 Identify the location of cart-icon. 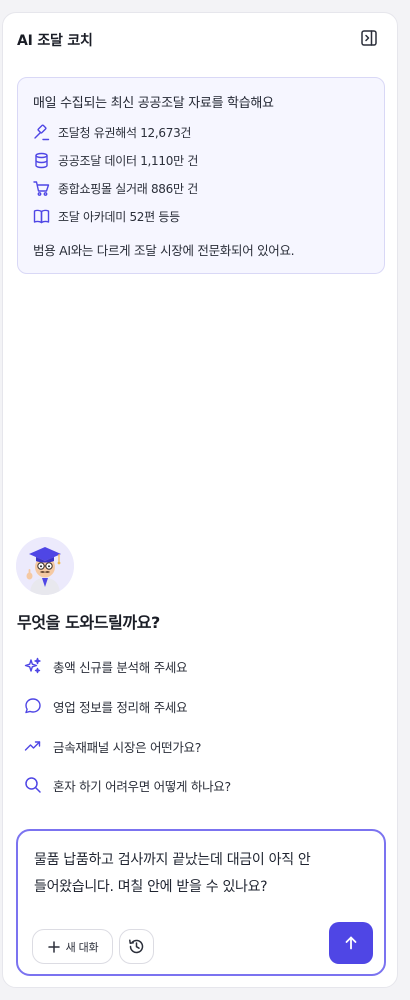
(41, 188).